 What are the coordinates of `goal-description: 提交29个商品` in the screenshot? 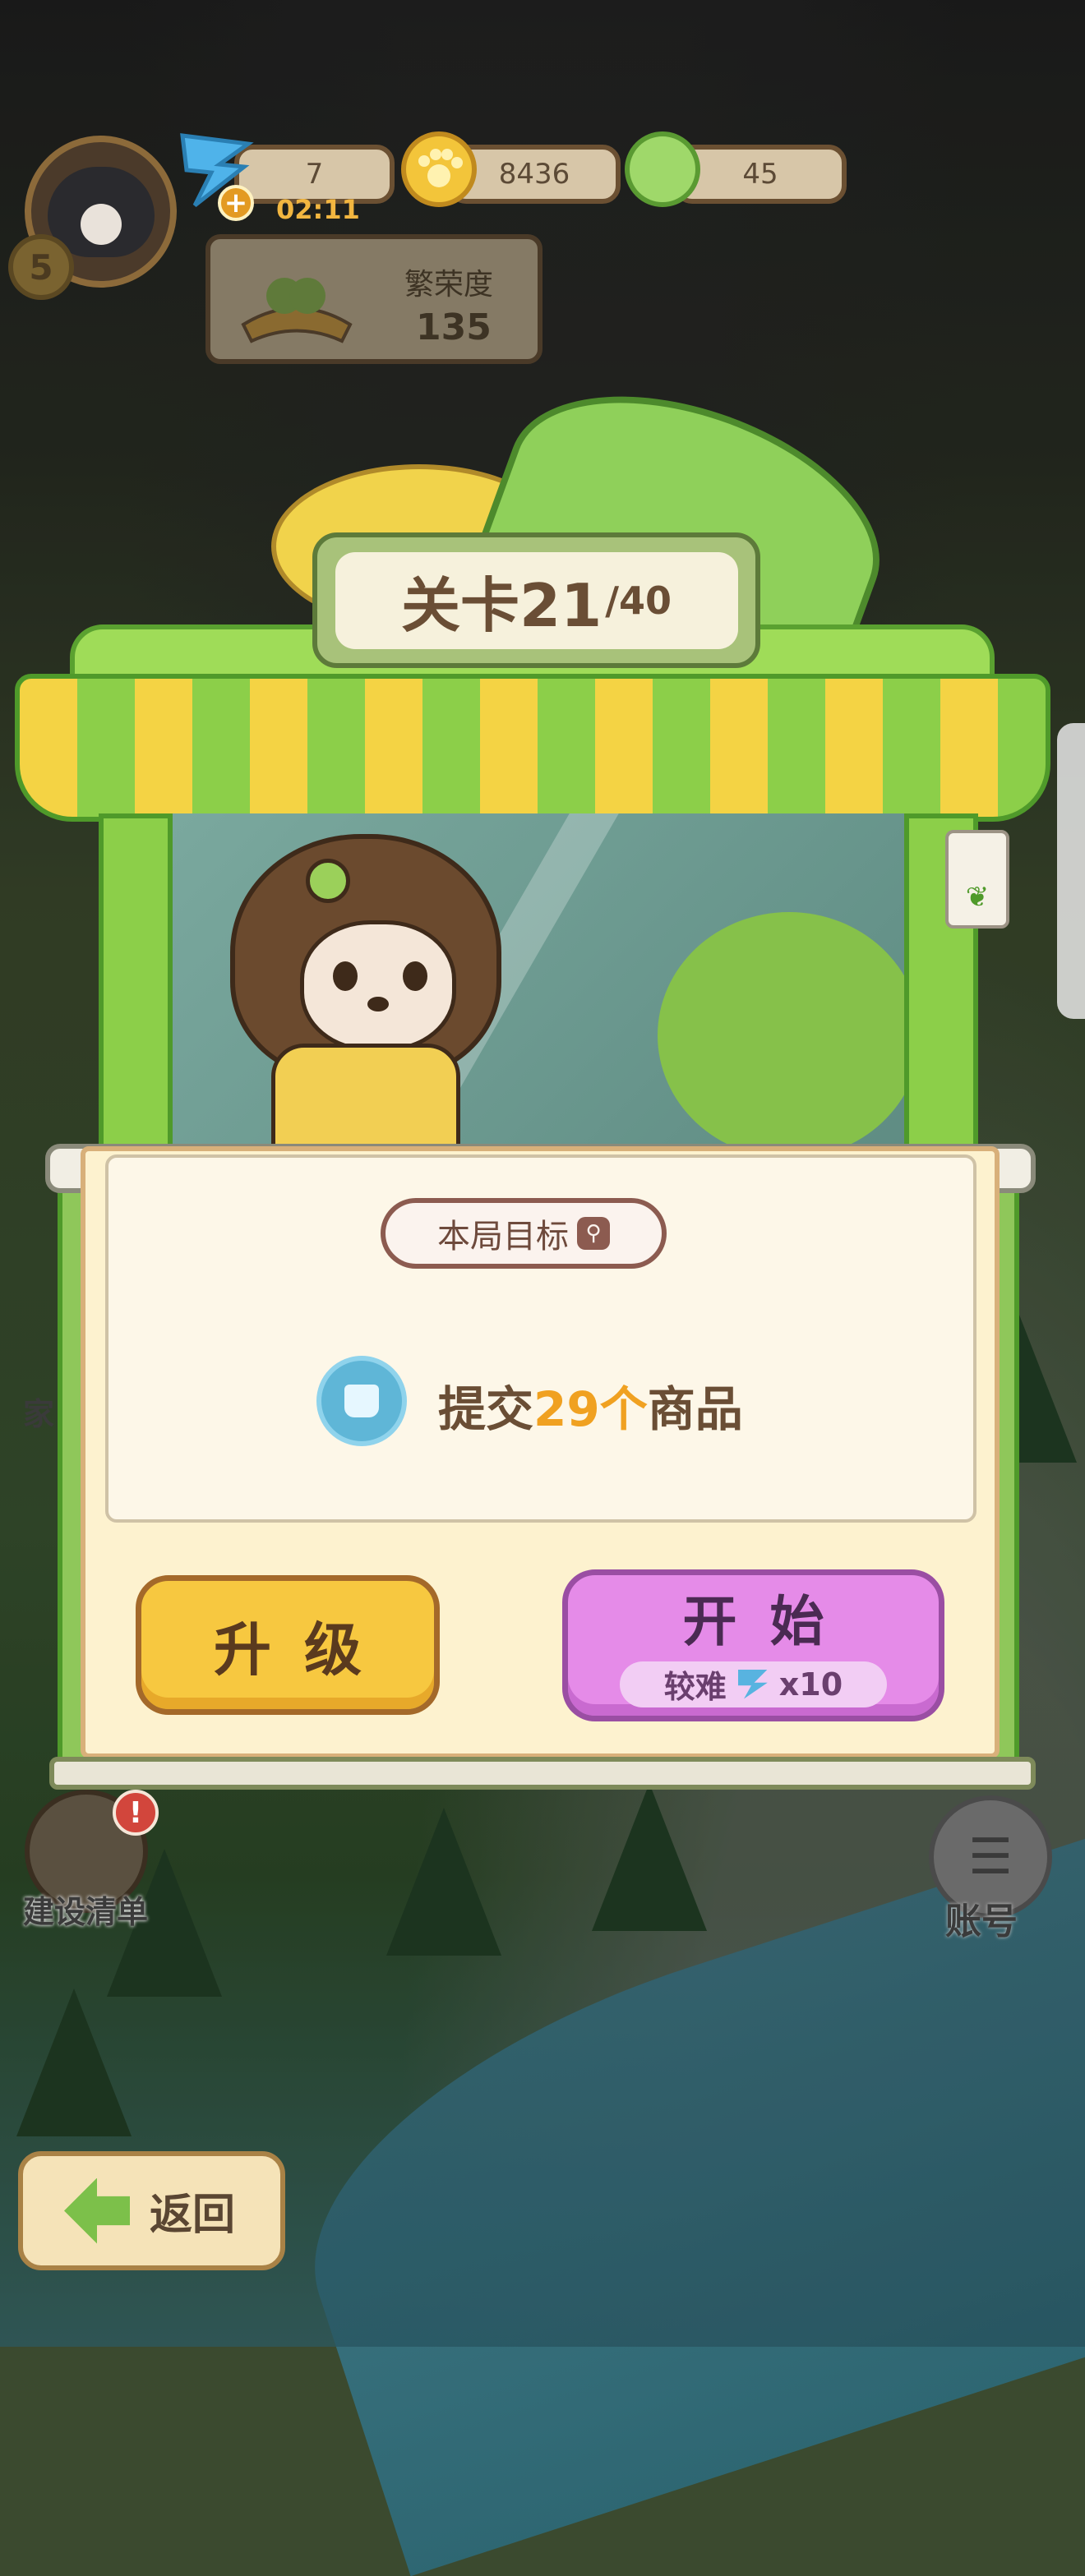 It's located at (591, 1409).